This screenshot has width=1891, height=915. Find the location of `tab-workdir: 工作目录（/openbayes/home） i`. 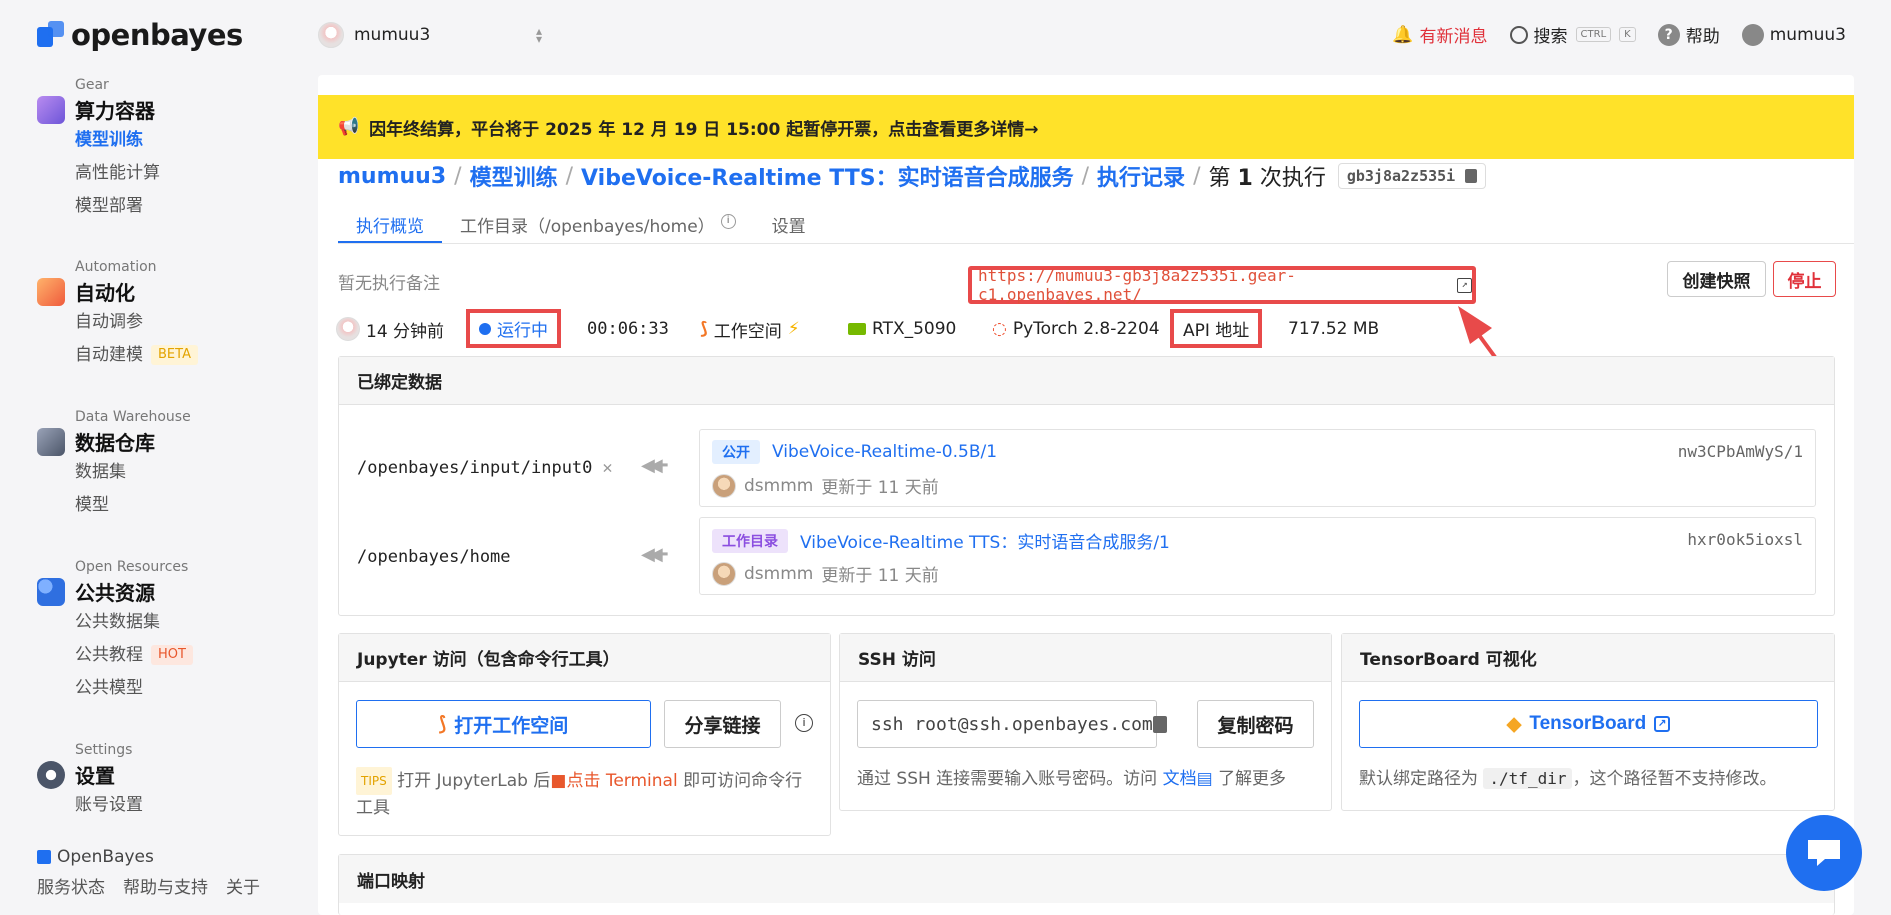

tab-workdir: 工作目录（/openbayes/home） i is located at coordinates (598, 222).